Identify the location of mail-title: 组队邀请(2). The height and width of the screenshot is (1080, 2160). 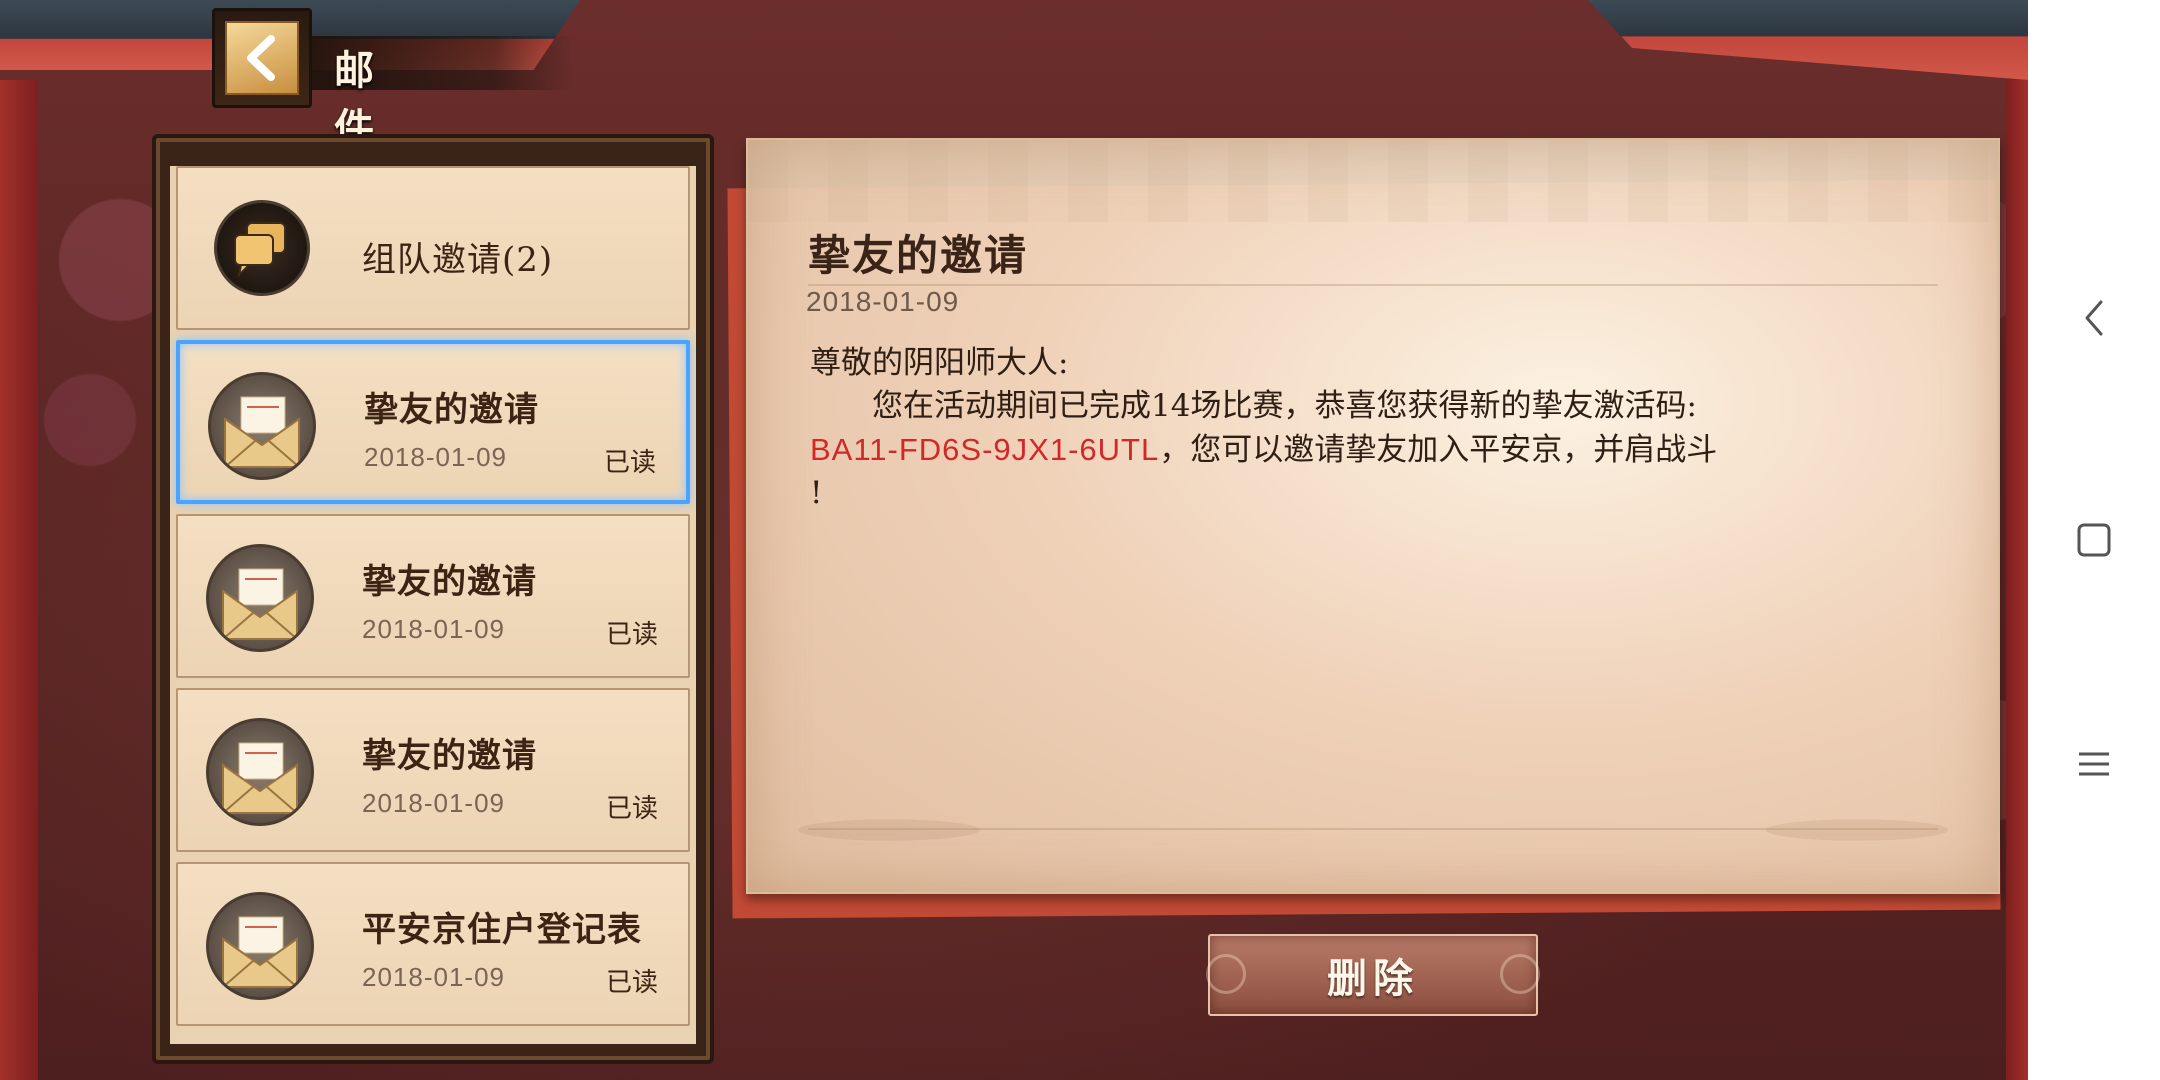
(458, 260).